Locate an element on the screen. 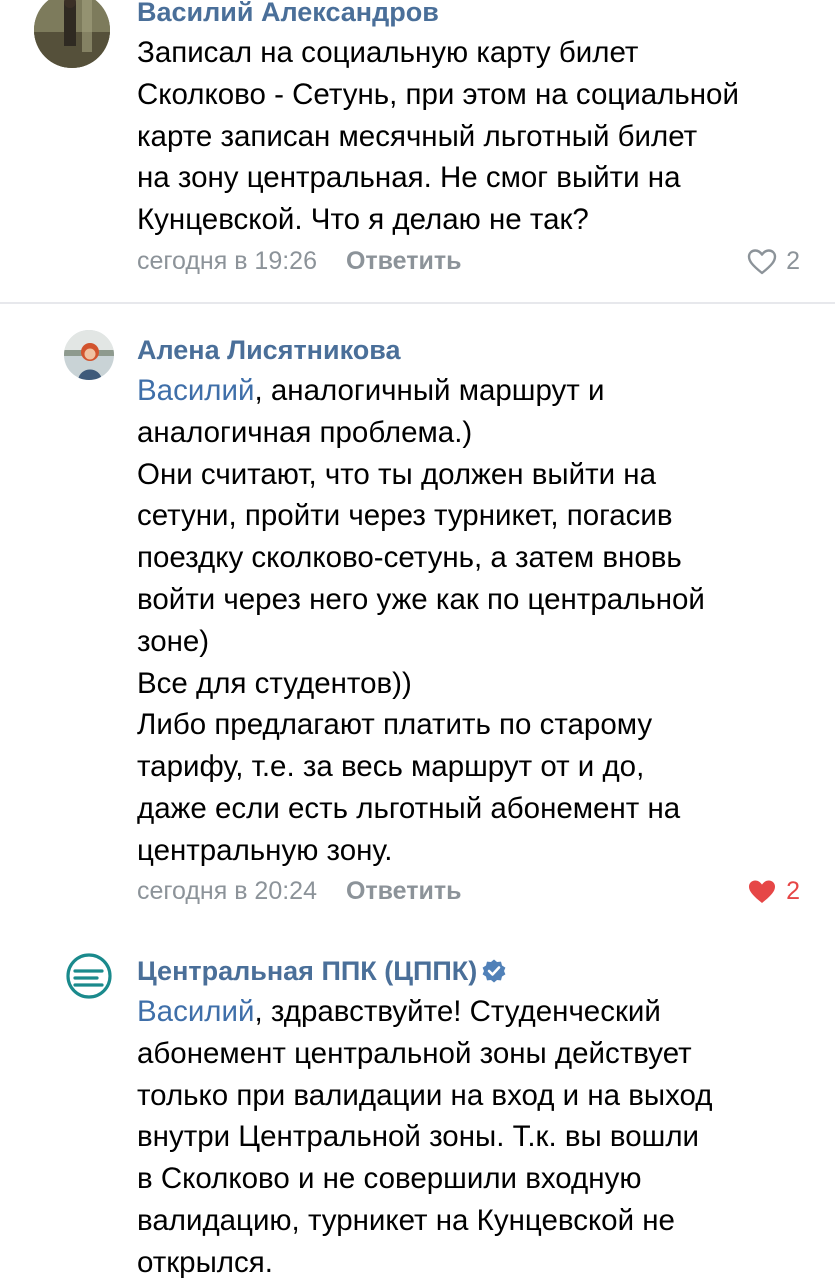 This screenshot has width=835, height=1284. verified-check-icon is located at coordinates (494, 971).